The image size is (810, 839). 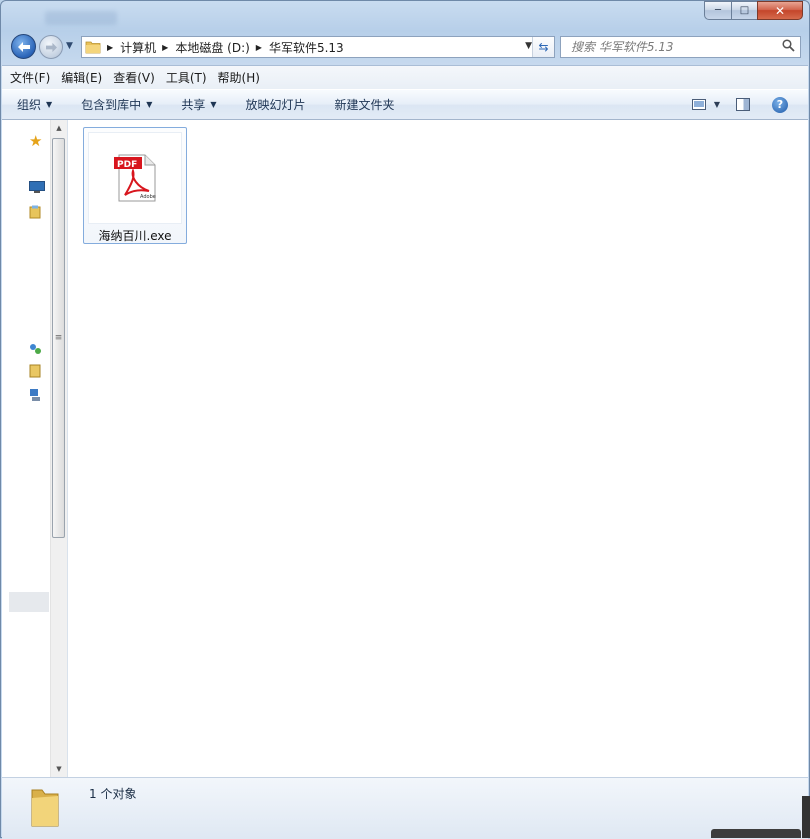 I want to click on address-bar: ▶ 计算机 ▶ 本地磁盘 (D:) ▶ 华军软件5.13 ▼ ⇆, so click(x=318, y=47).